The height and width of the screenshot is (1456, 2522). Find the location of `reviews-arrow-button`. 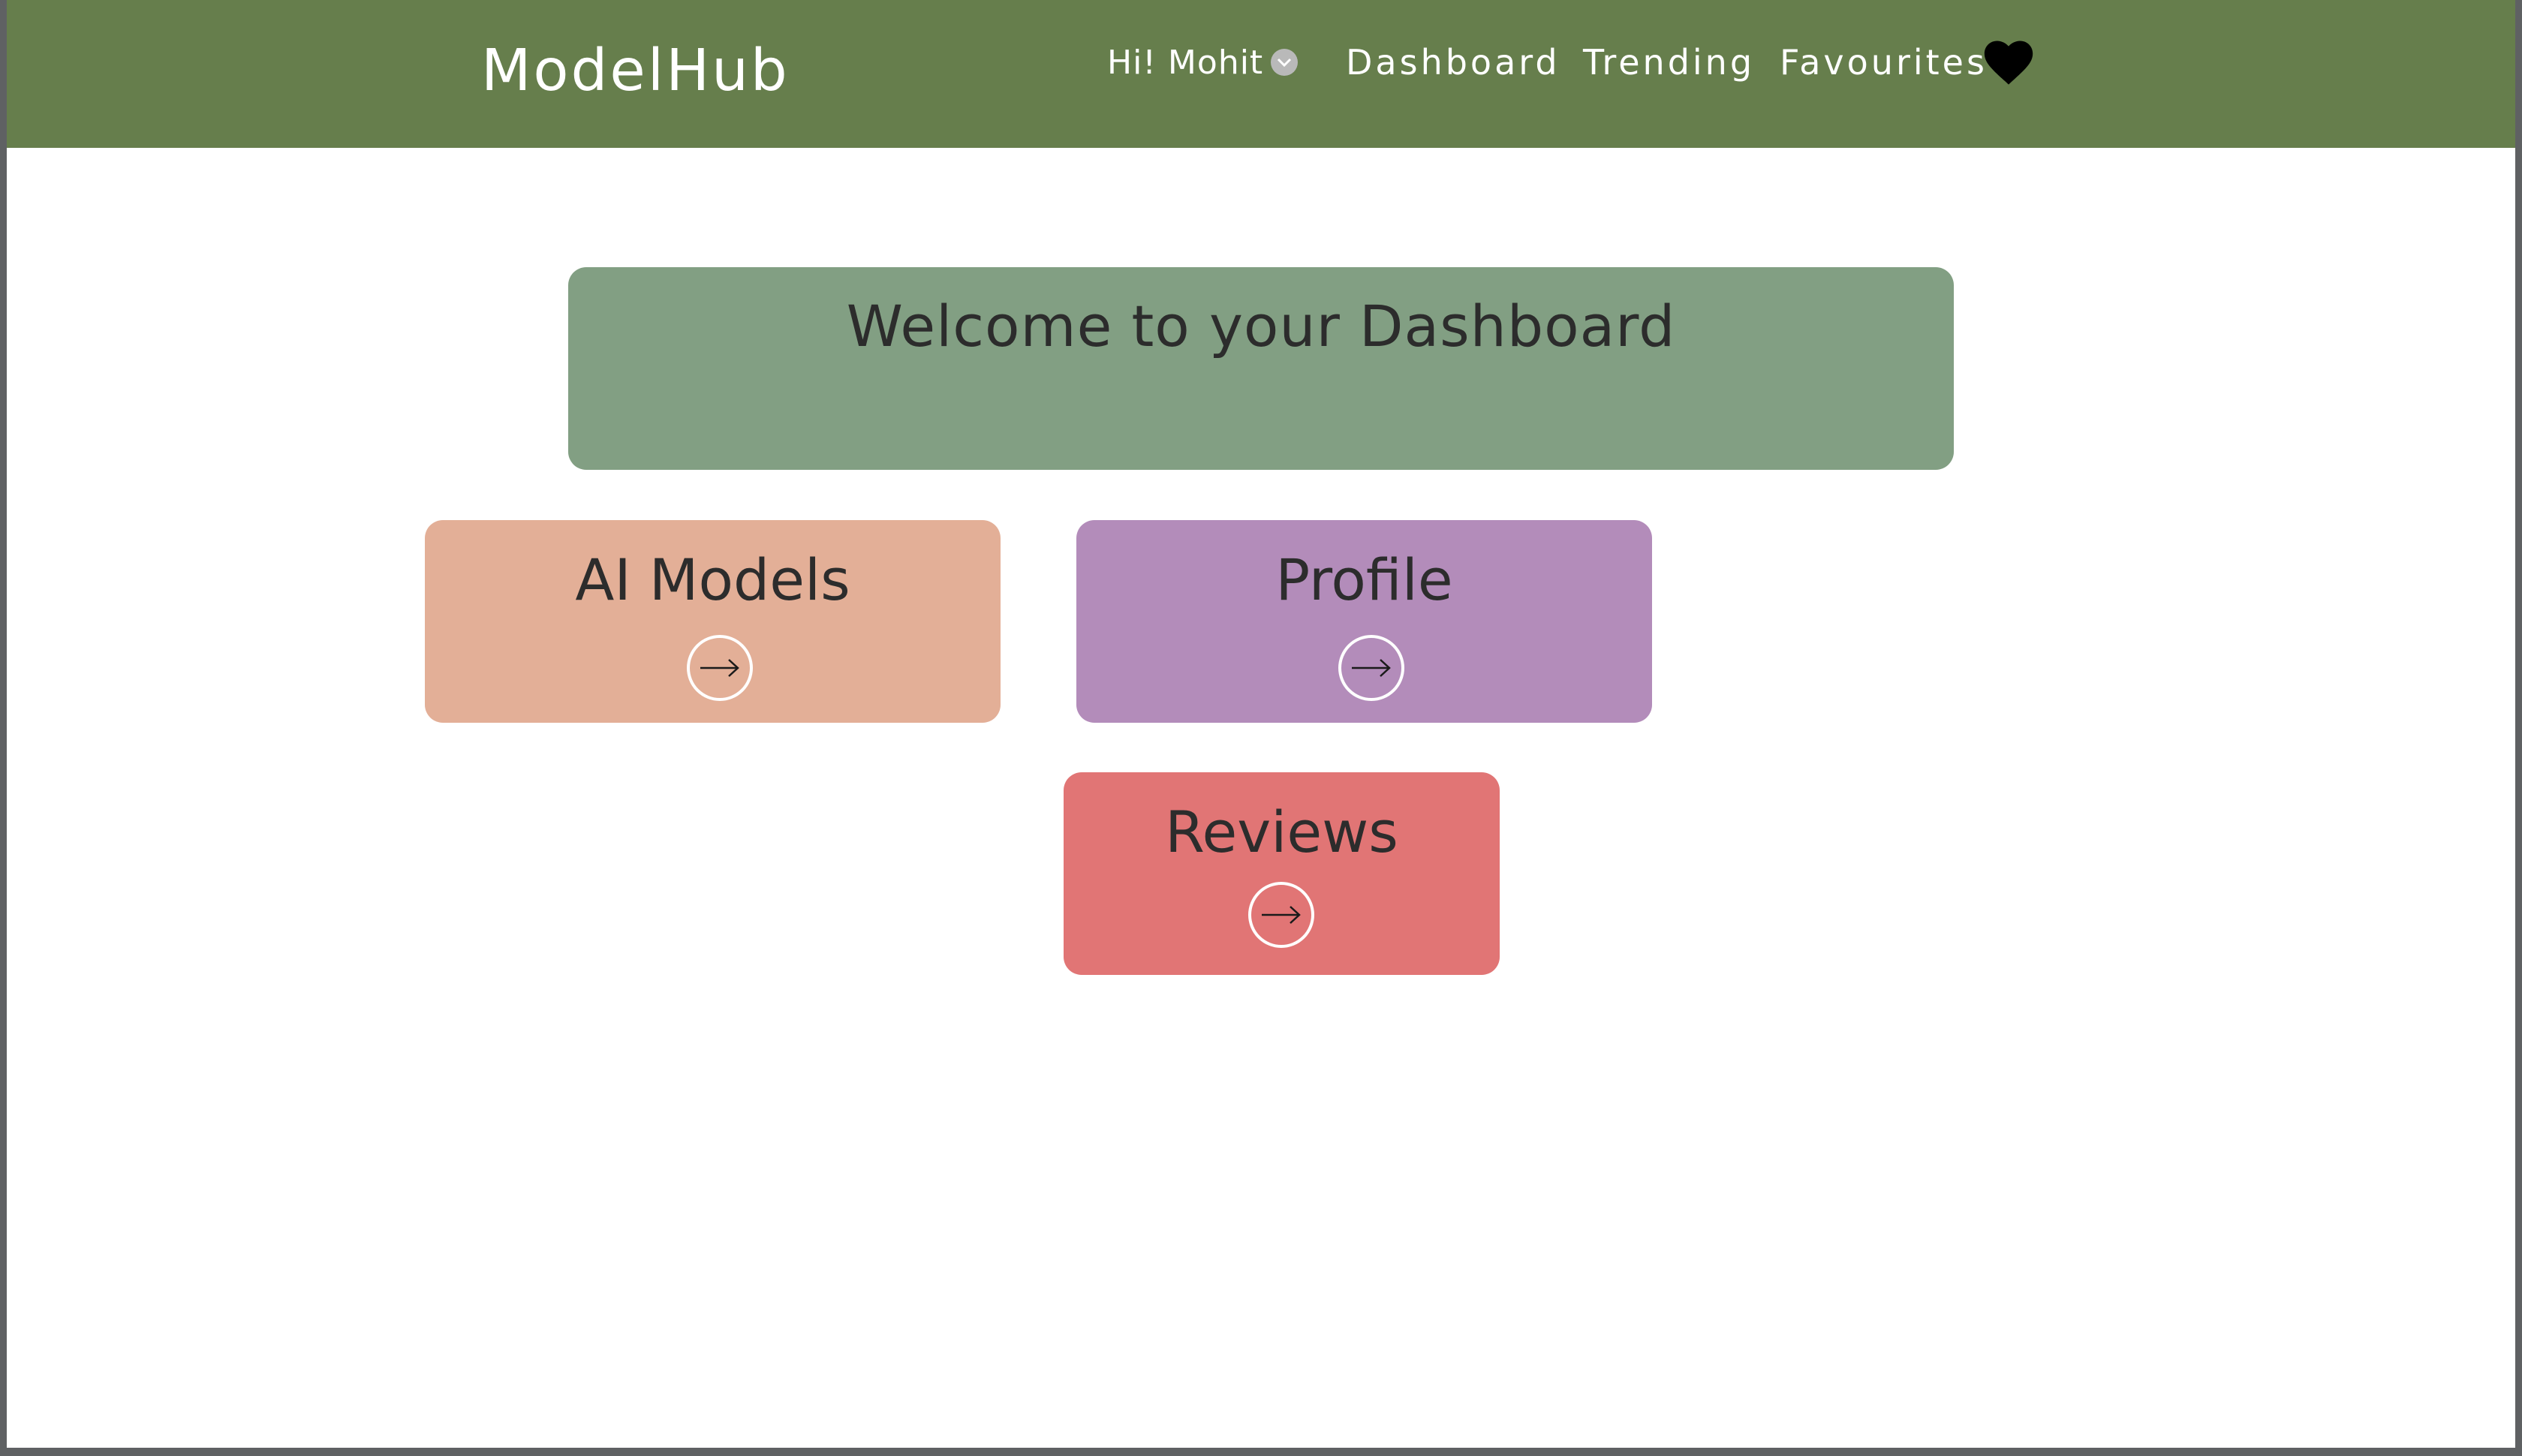

reviews-arrow-button is located at coordinates (1281, 915).